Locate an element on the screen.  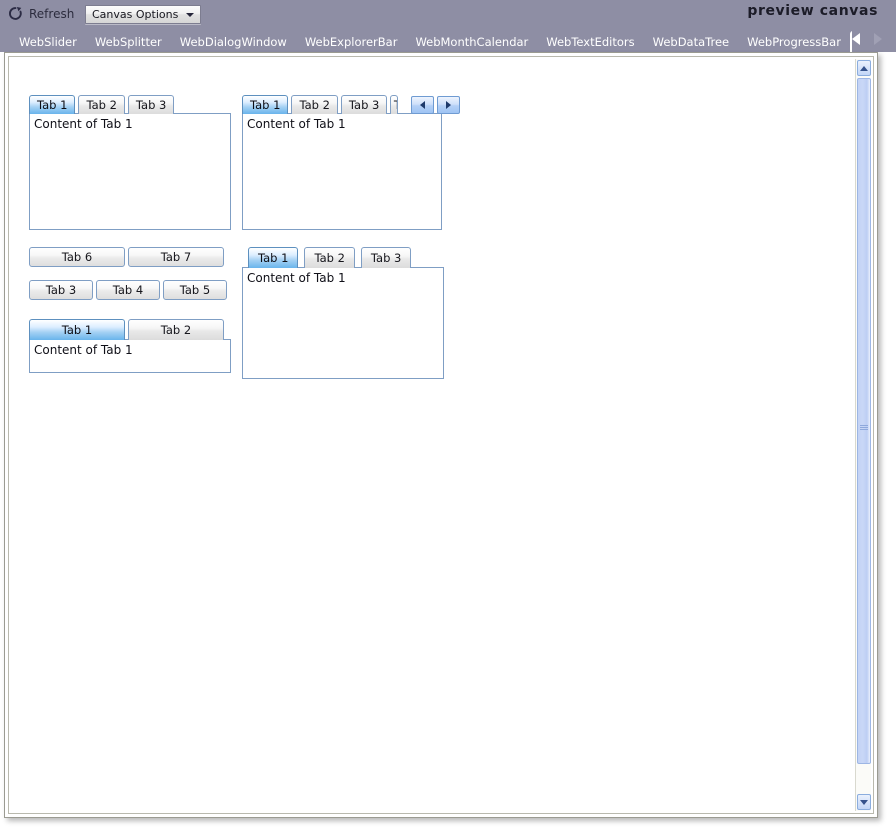
tabgroup-4-tabrow: Tab 3 Tab 4 Tab 5 is located at coordinates (128, 290).